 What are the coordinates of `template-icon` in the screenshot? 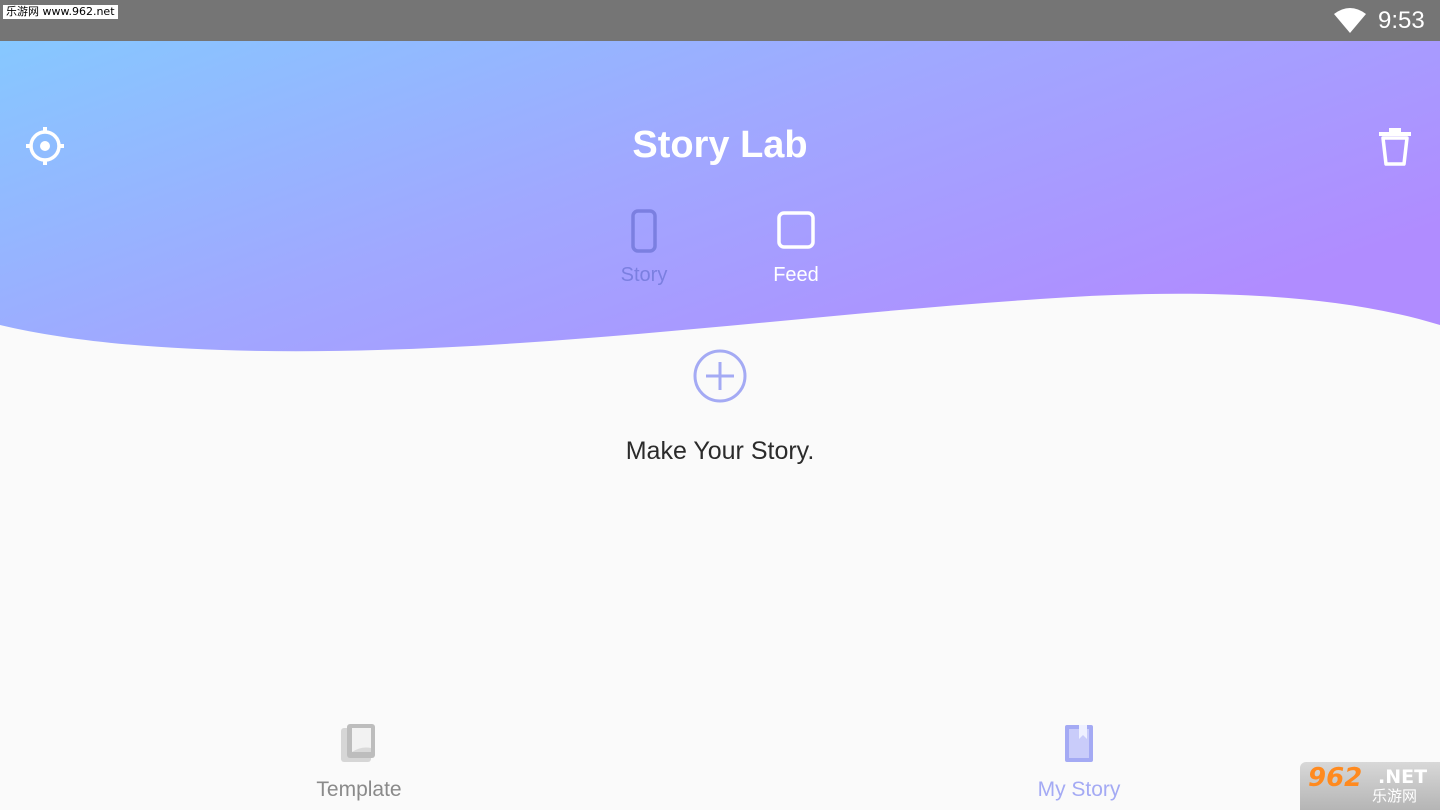 It's located at (358, 743).